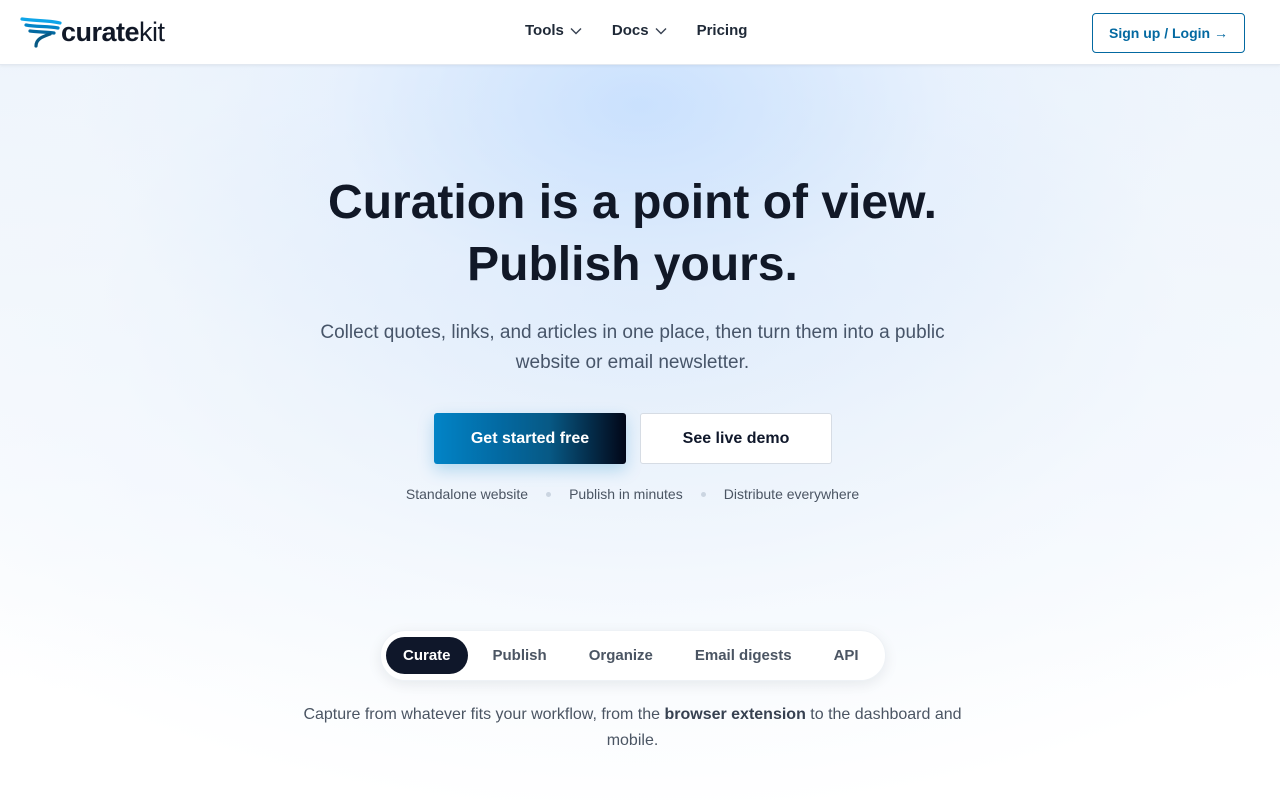 The height and width of the screenshot is (800, 1280). I want to click on nav-item-docs: Docs, so click(639, 30).